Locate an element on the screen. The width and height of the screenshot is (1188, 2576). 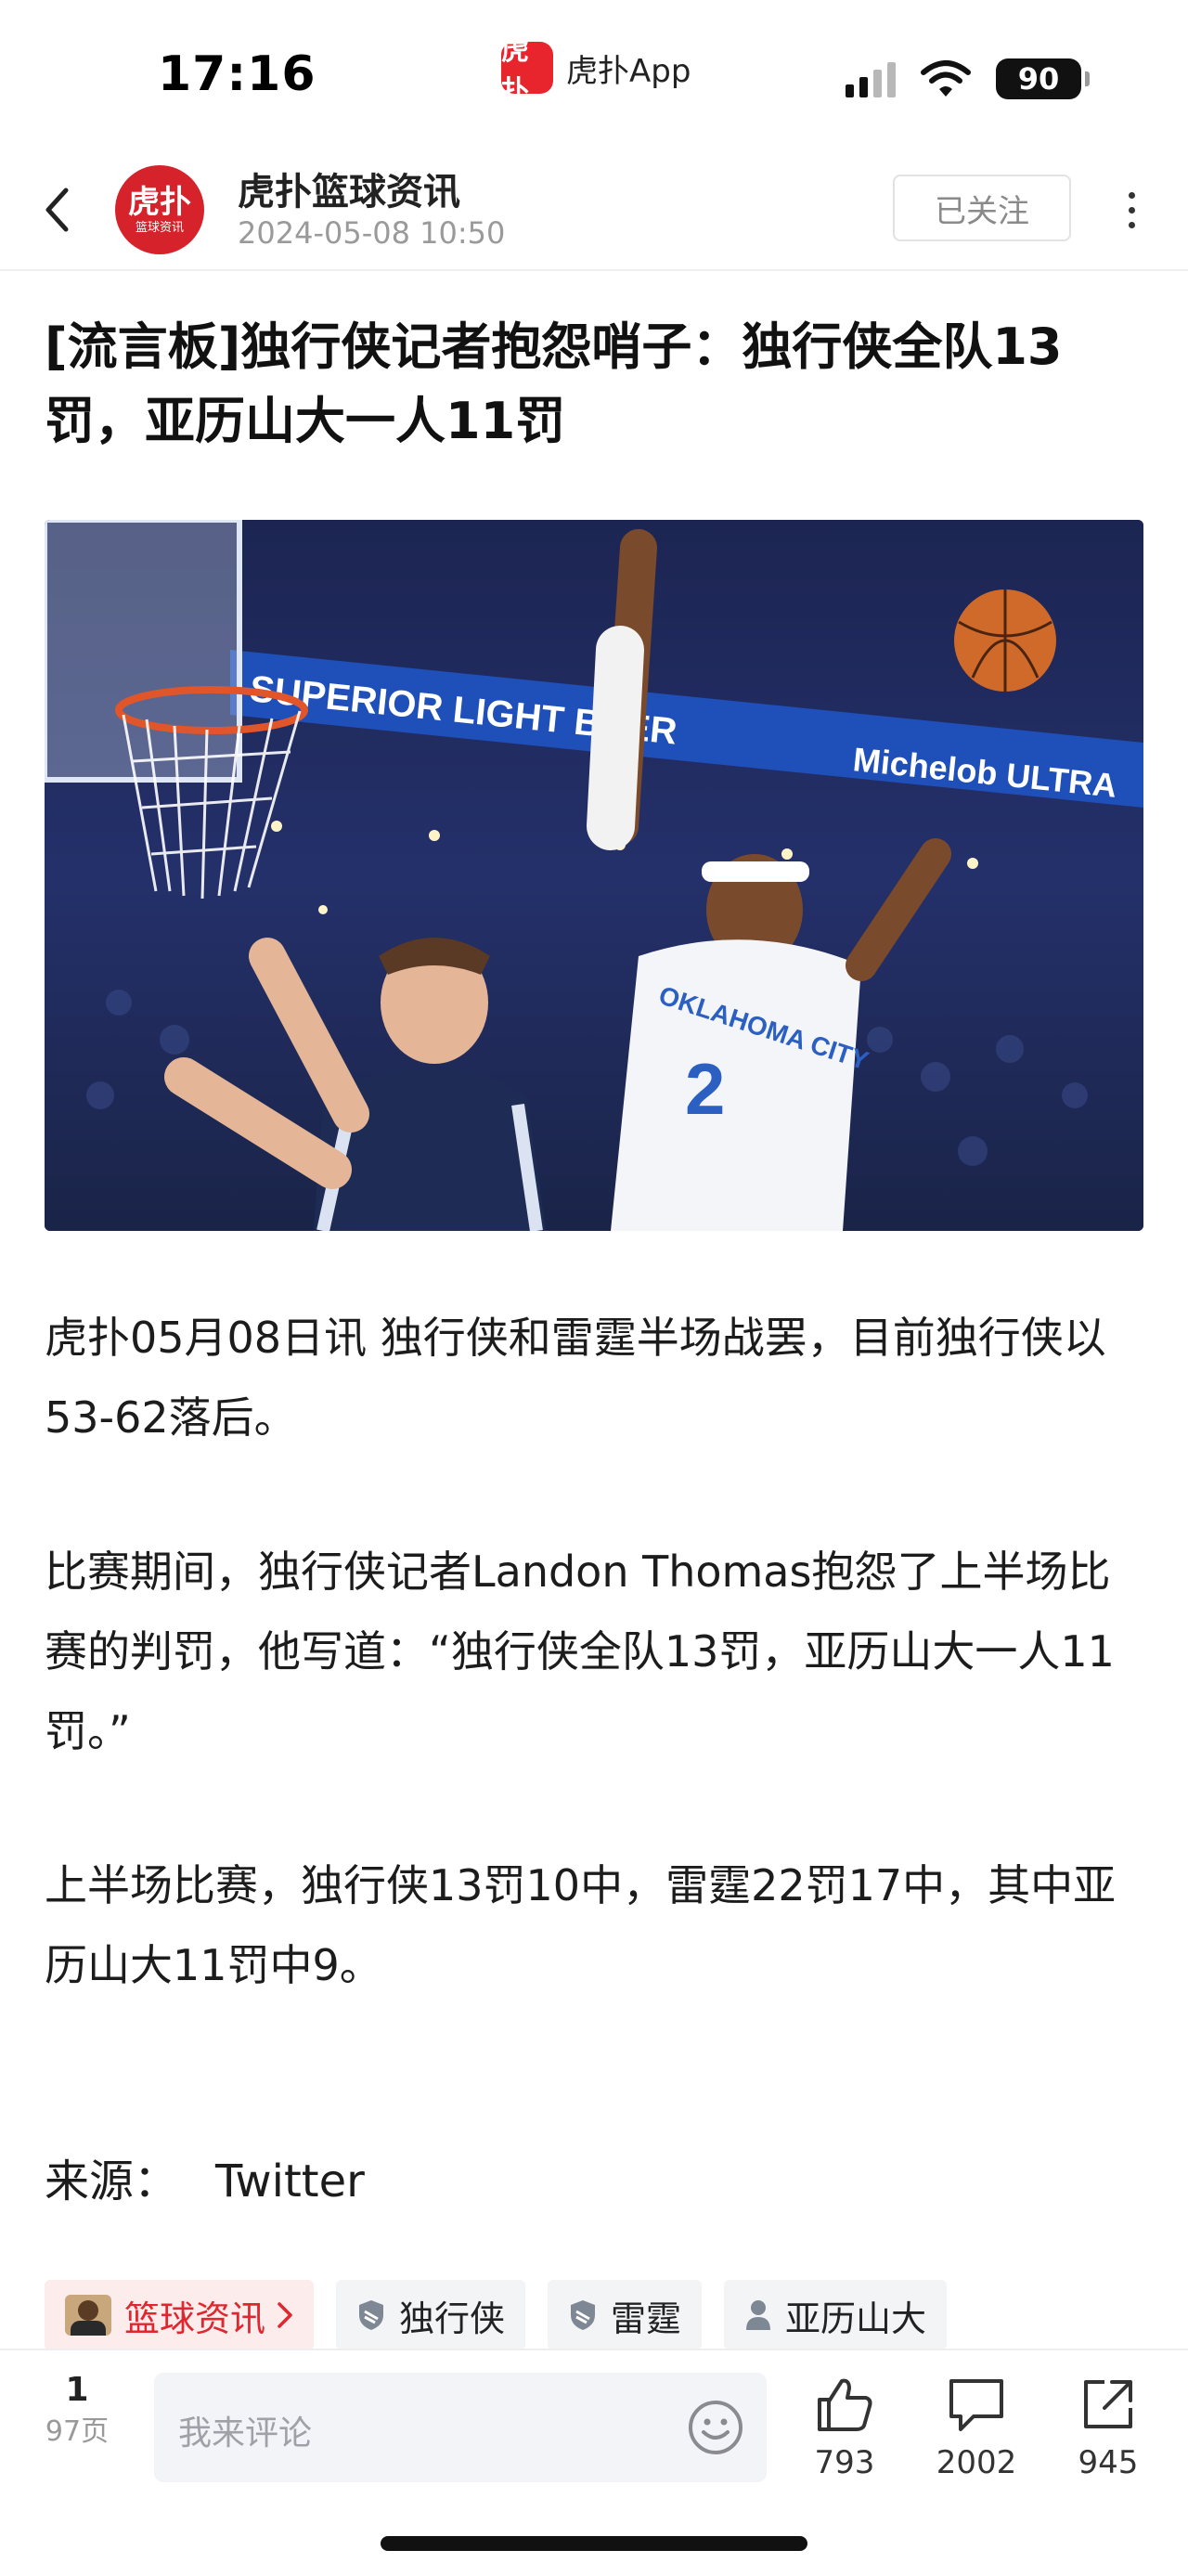
comment-count: 2002 is located at coordinates (976, 2462).